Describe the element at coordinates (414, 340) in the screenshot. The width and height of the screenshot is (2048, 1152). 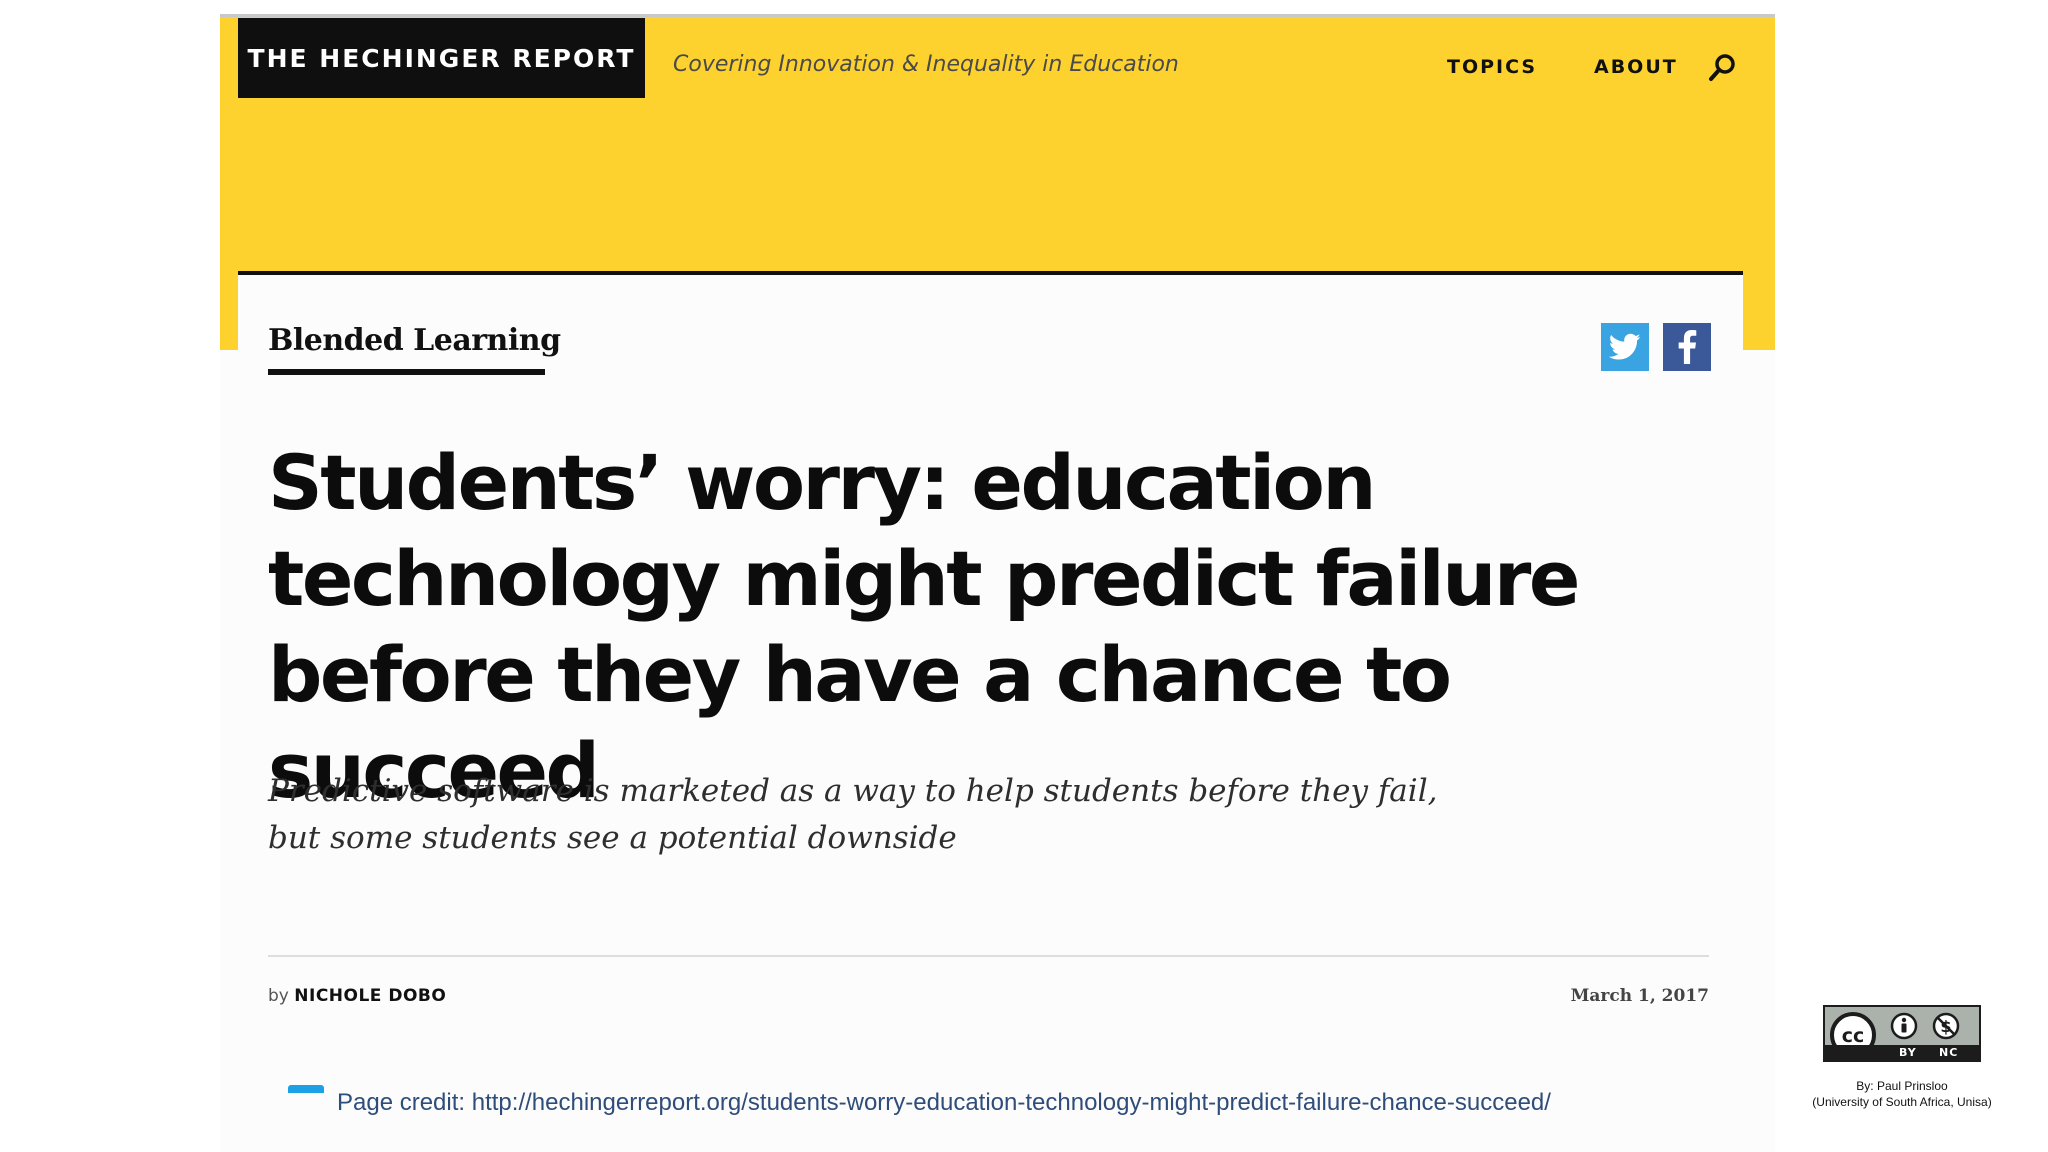
I see `section-label: Blended Learning` at that location.